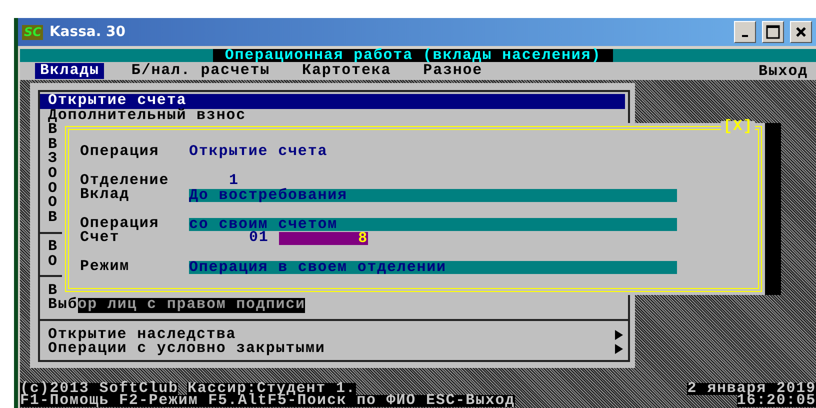 This screenshot has height=408, width=816. Describe the element at coordinates (258, 152) in the screenshot. I see `operation-value: Открытие счета` at that location.